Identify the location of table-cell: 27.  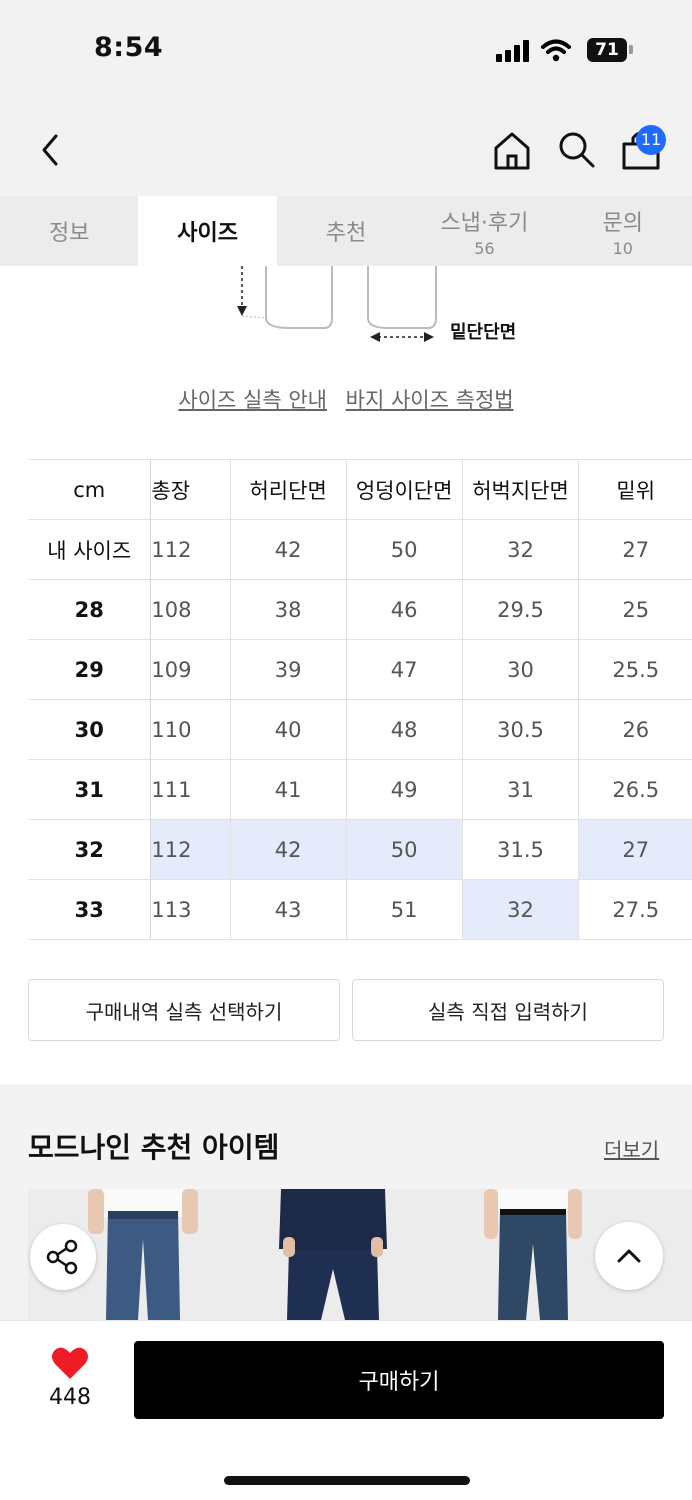
(635, 549).